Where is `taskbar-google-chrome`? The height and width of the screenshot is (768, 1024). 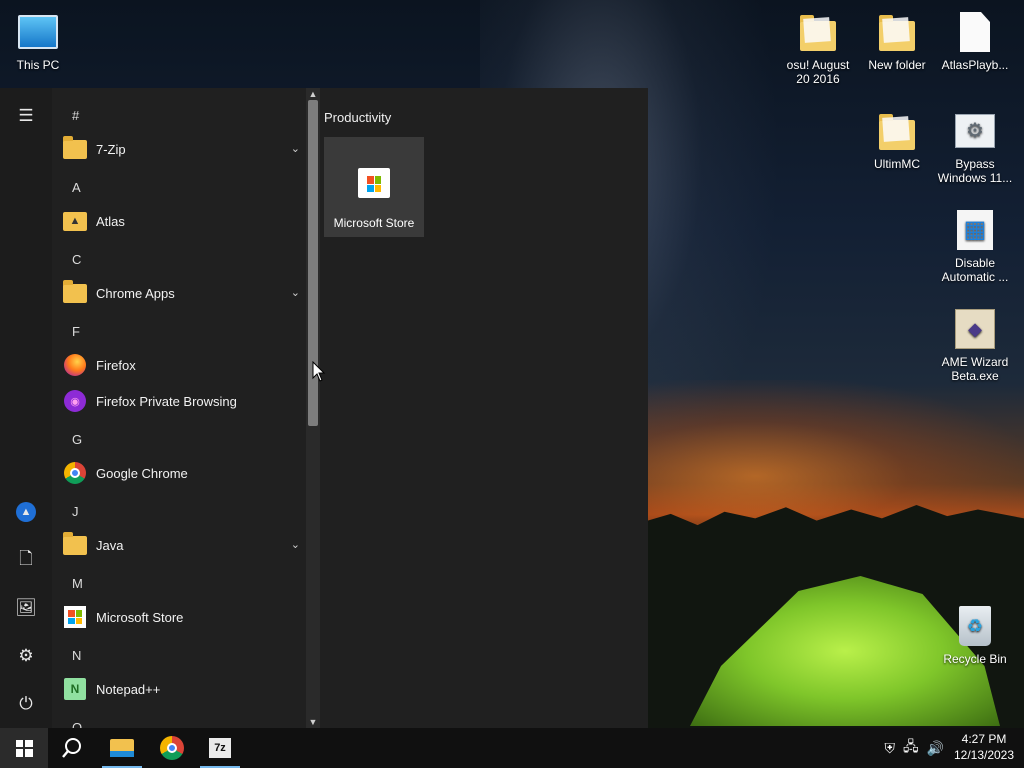 taskbar-google-chrome is located at coordinates (172, 748).